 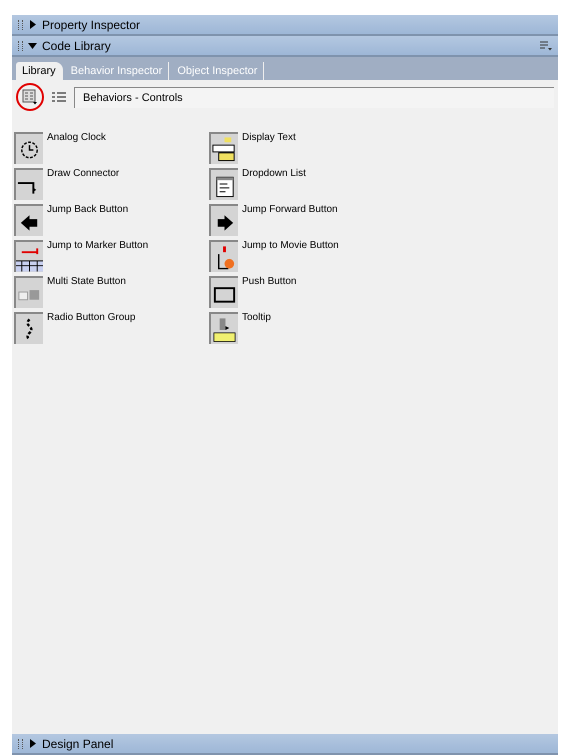 What do you see at coordinates (285, 25) in the screenshot?
I see `panel-header: Property Inspector` at bounding box center [285, 25].